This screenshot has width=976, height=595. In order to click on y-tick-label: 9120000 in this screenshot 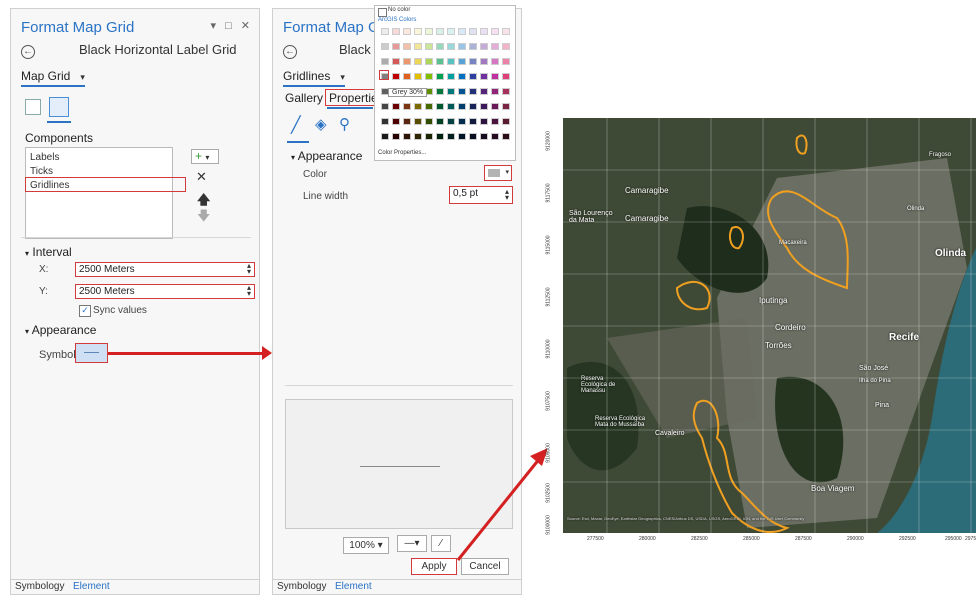, I will do `click(548, 141)`.